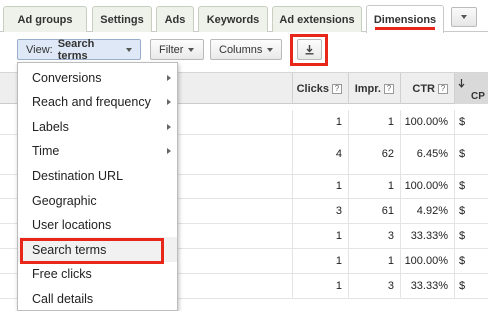 The height and width of the screenshot is (311, 488). I want to click on tab-ads: Ads, so click(175, 19).